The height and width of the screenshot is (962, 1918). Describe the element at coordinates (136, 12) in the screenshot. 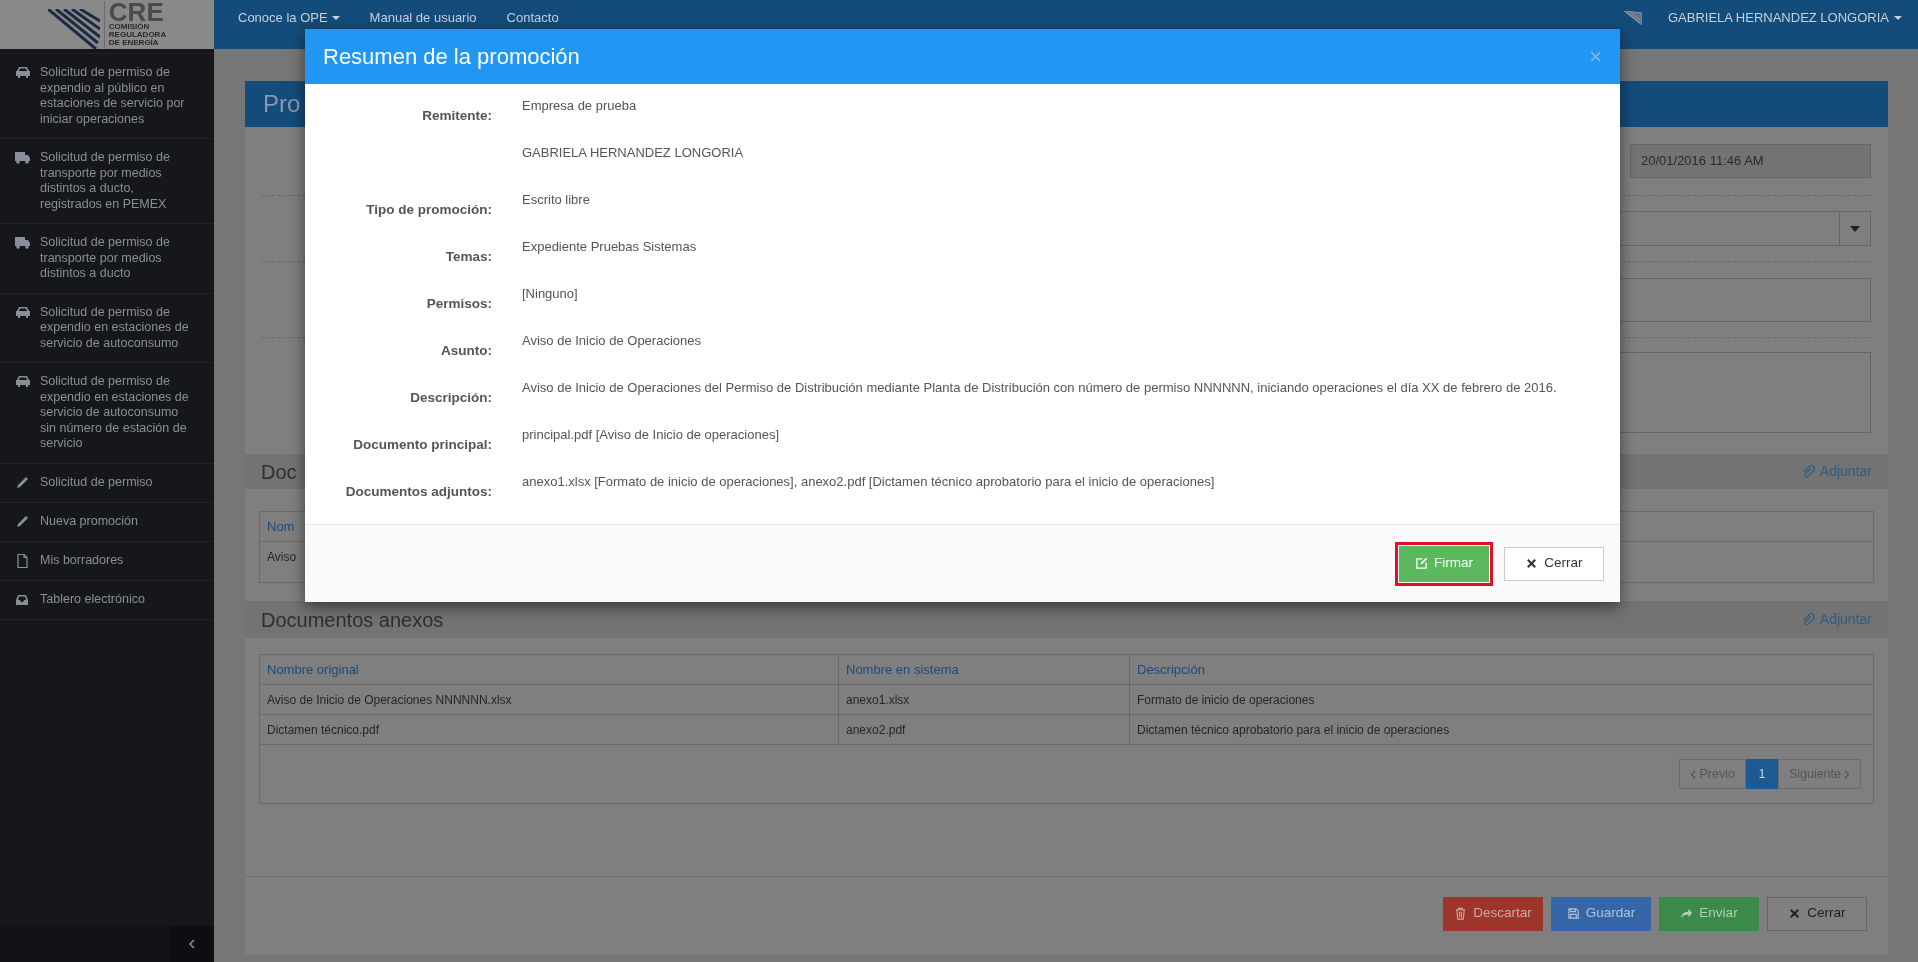

I see `logo-wordmark: CRE` at that location.